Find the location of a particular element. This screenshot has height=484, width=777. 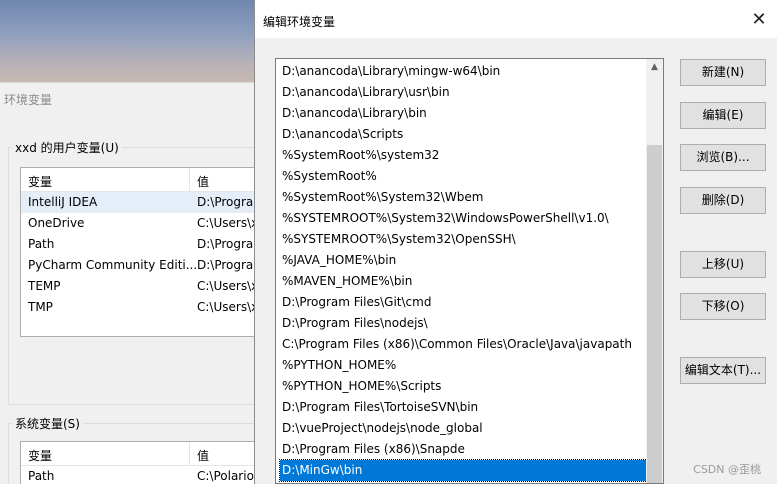

path-list-item: %MAVEN_HOME%\bin is located at coordinates (463, 281).